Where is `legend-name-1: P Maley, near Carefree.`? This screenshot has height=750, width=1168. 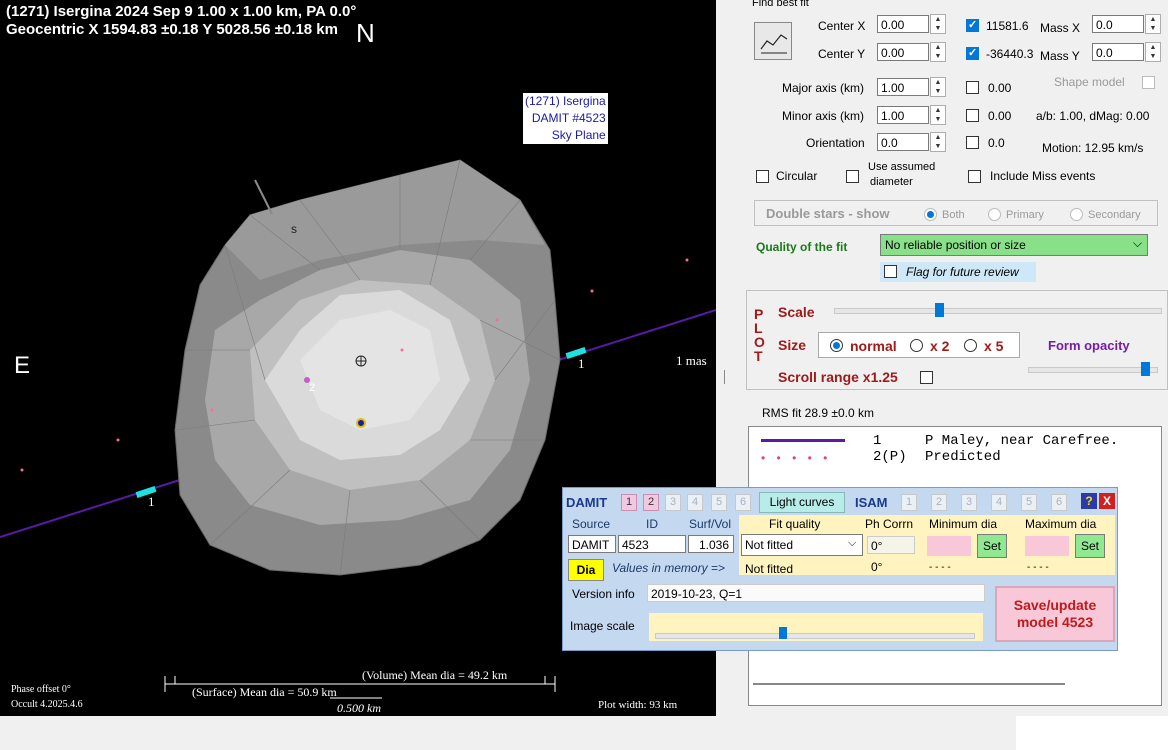 legend-name-1: P Maley, near Carefree. is located at coordinates (1022, 441).